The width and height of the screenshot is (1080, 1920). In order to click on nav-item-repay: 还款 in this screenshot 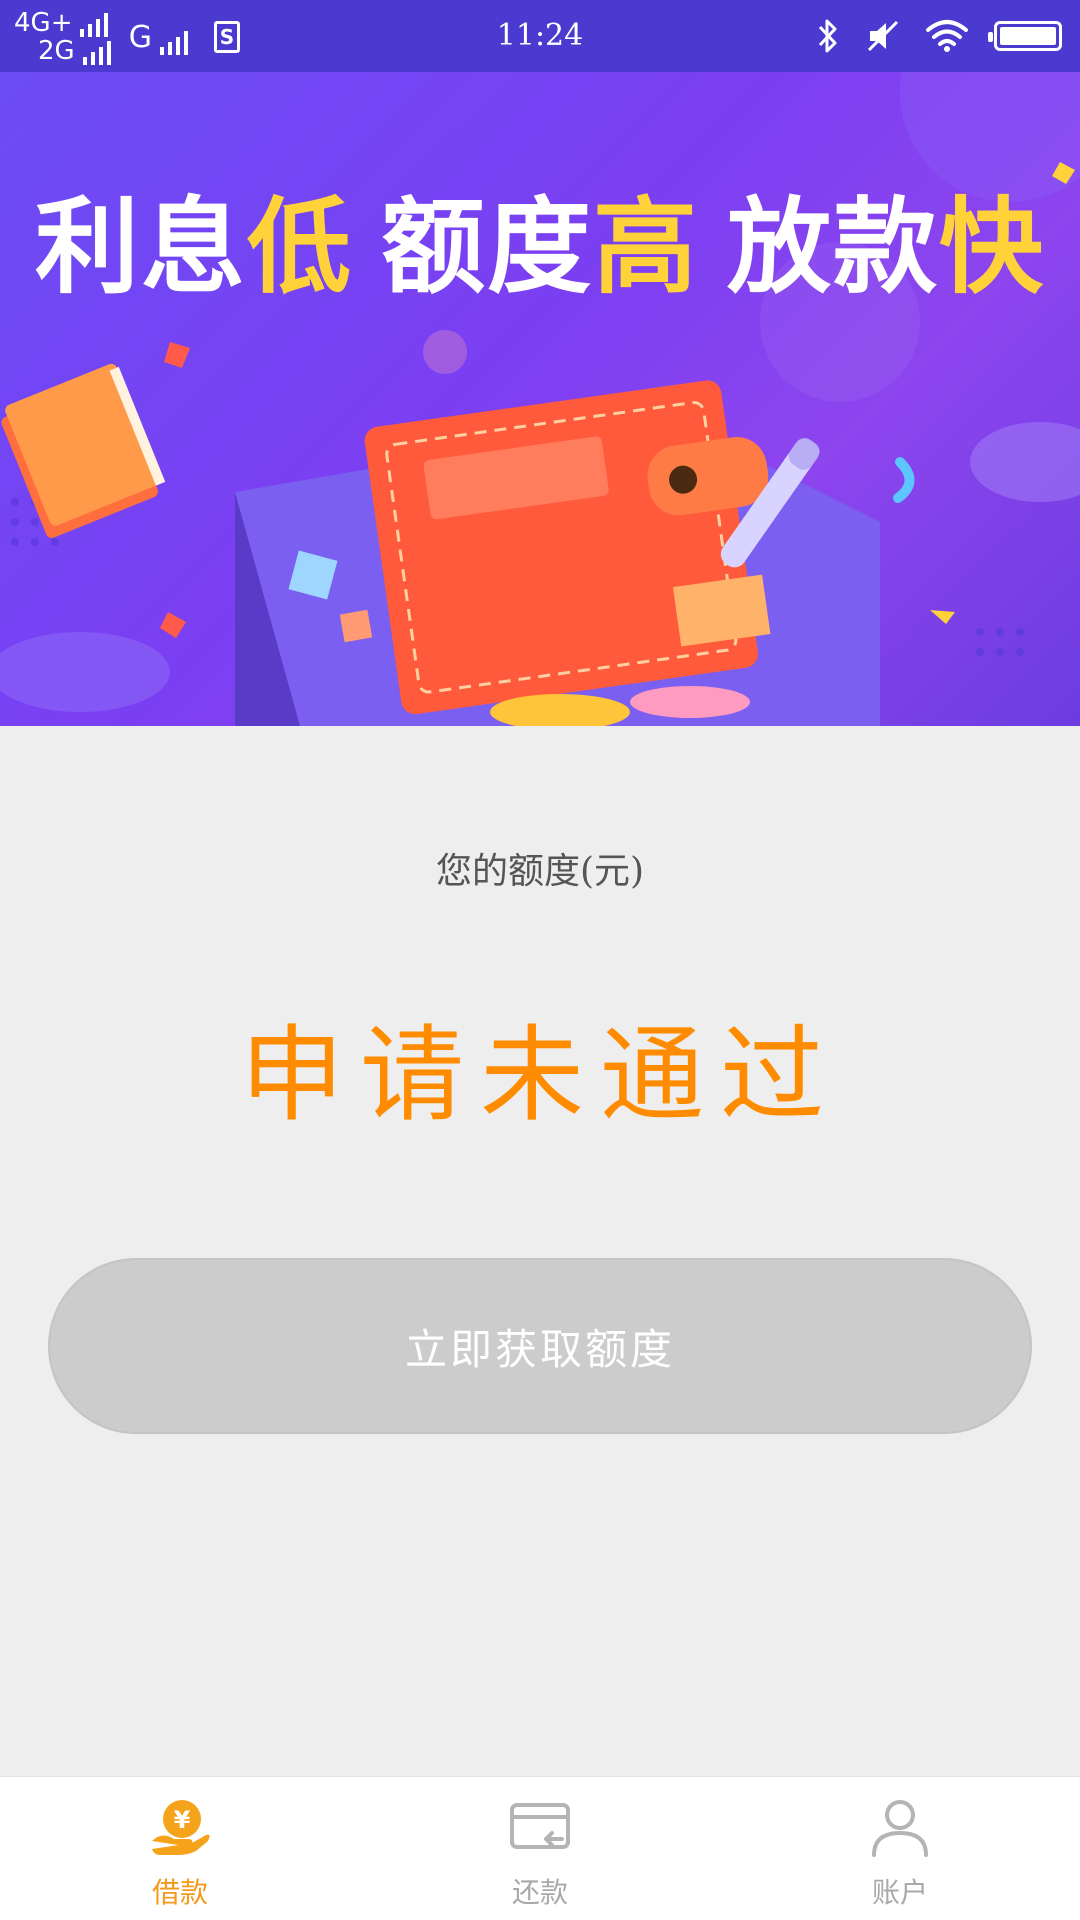, I will do `click(540, 1848)`.